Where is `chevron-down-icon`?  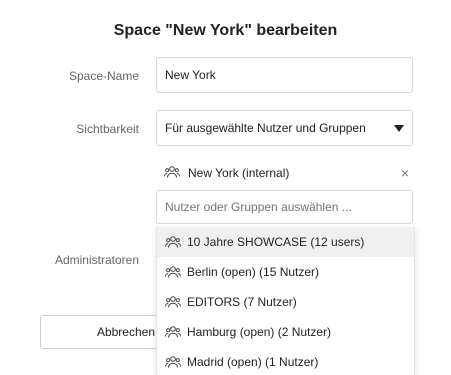
chevron-down-icon is located at coordinates (399, 128).